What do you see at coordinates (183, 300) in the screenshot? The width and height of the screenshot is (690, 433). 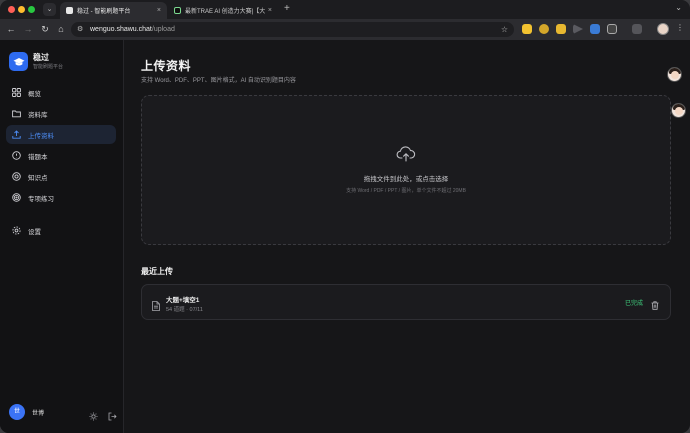 I see `upload-title: 大题+填空1` at bounding box center [183, 300].